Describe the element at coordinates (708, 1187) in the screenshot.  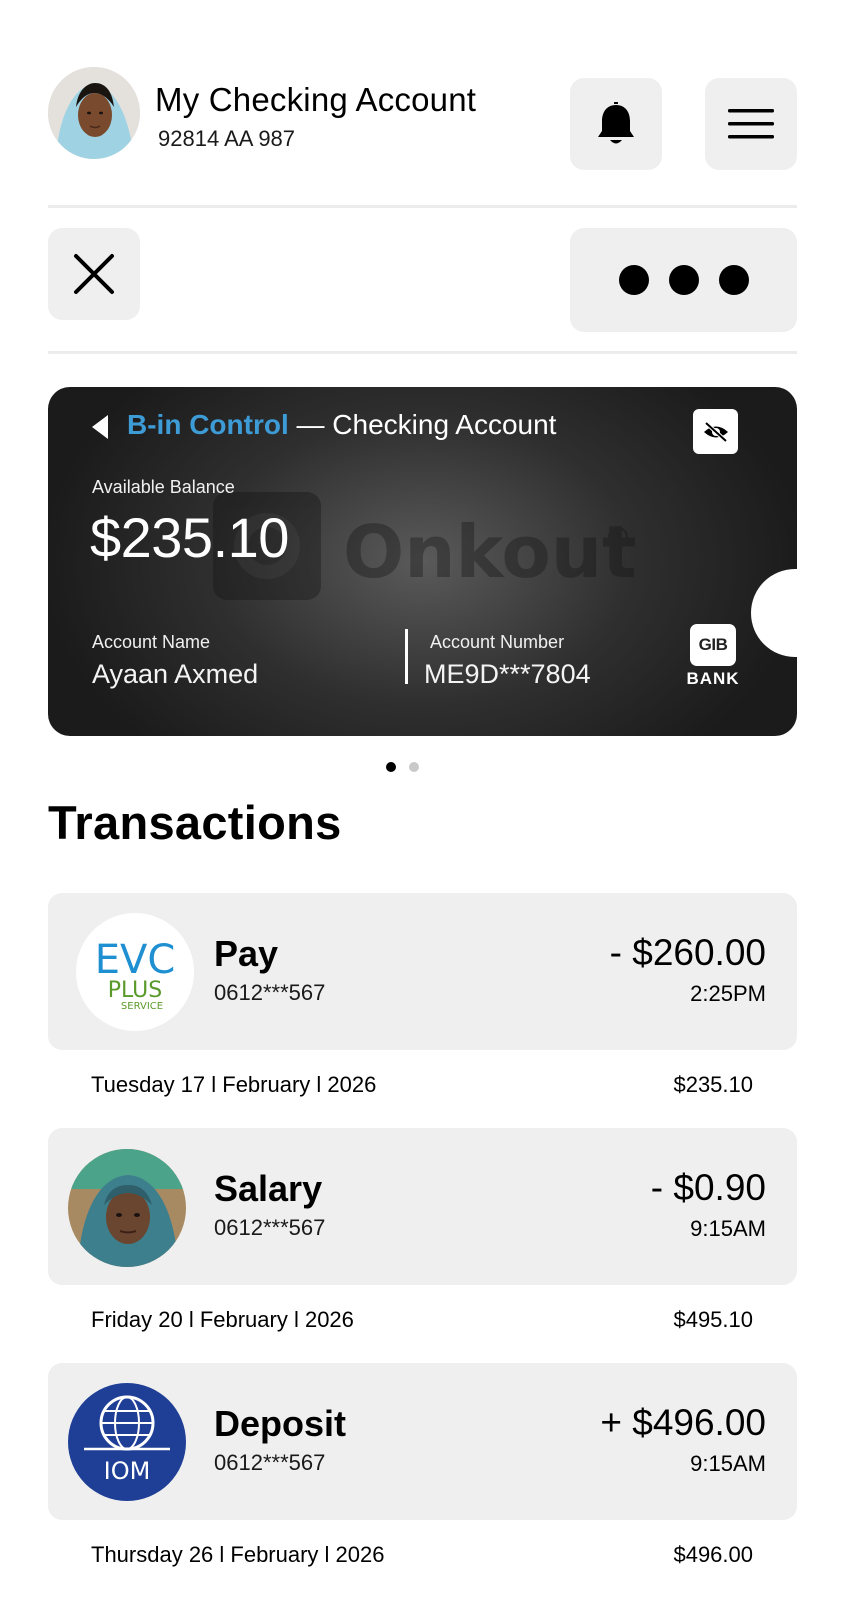
I see `transaction-amount: - $0.90` at that location.